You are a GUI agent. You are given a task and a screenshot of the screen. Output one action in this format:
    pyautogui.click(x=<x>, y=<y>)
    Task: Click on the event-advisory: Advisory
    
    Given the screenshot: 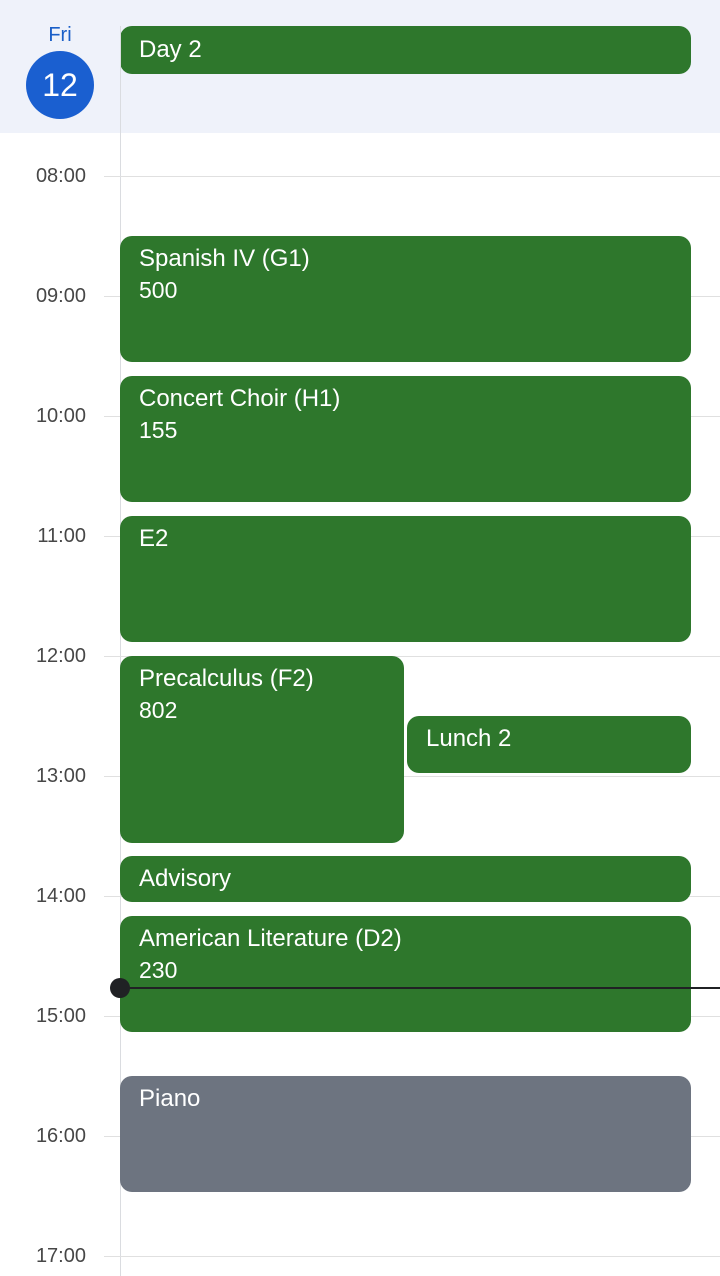 What is the action you would take?
    pyautogui.click(x=405, y=879)
    